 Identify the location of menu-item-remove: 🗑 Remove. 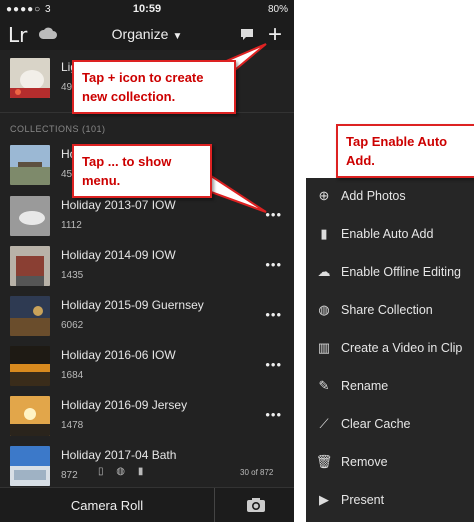
(390, 463).